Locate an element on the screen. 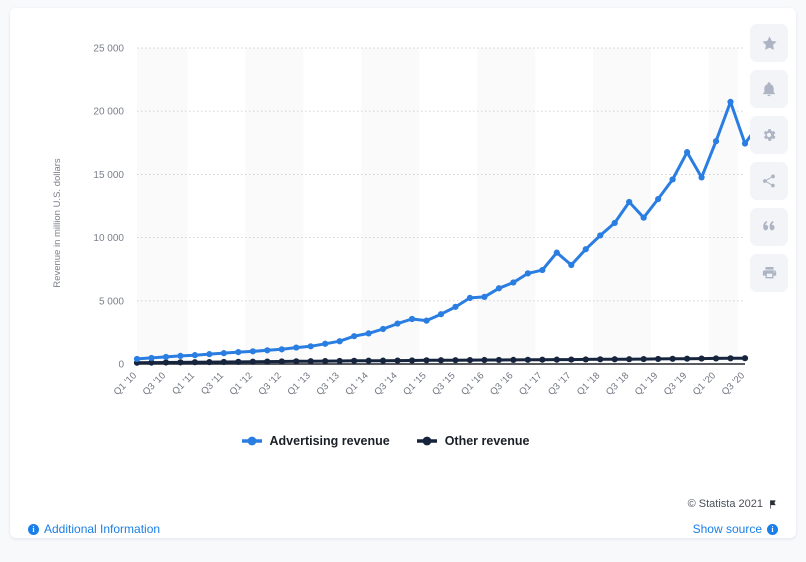 This screenshot has height=562, width=806. share-button is located at coordinates (769, 181).